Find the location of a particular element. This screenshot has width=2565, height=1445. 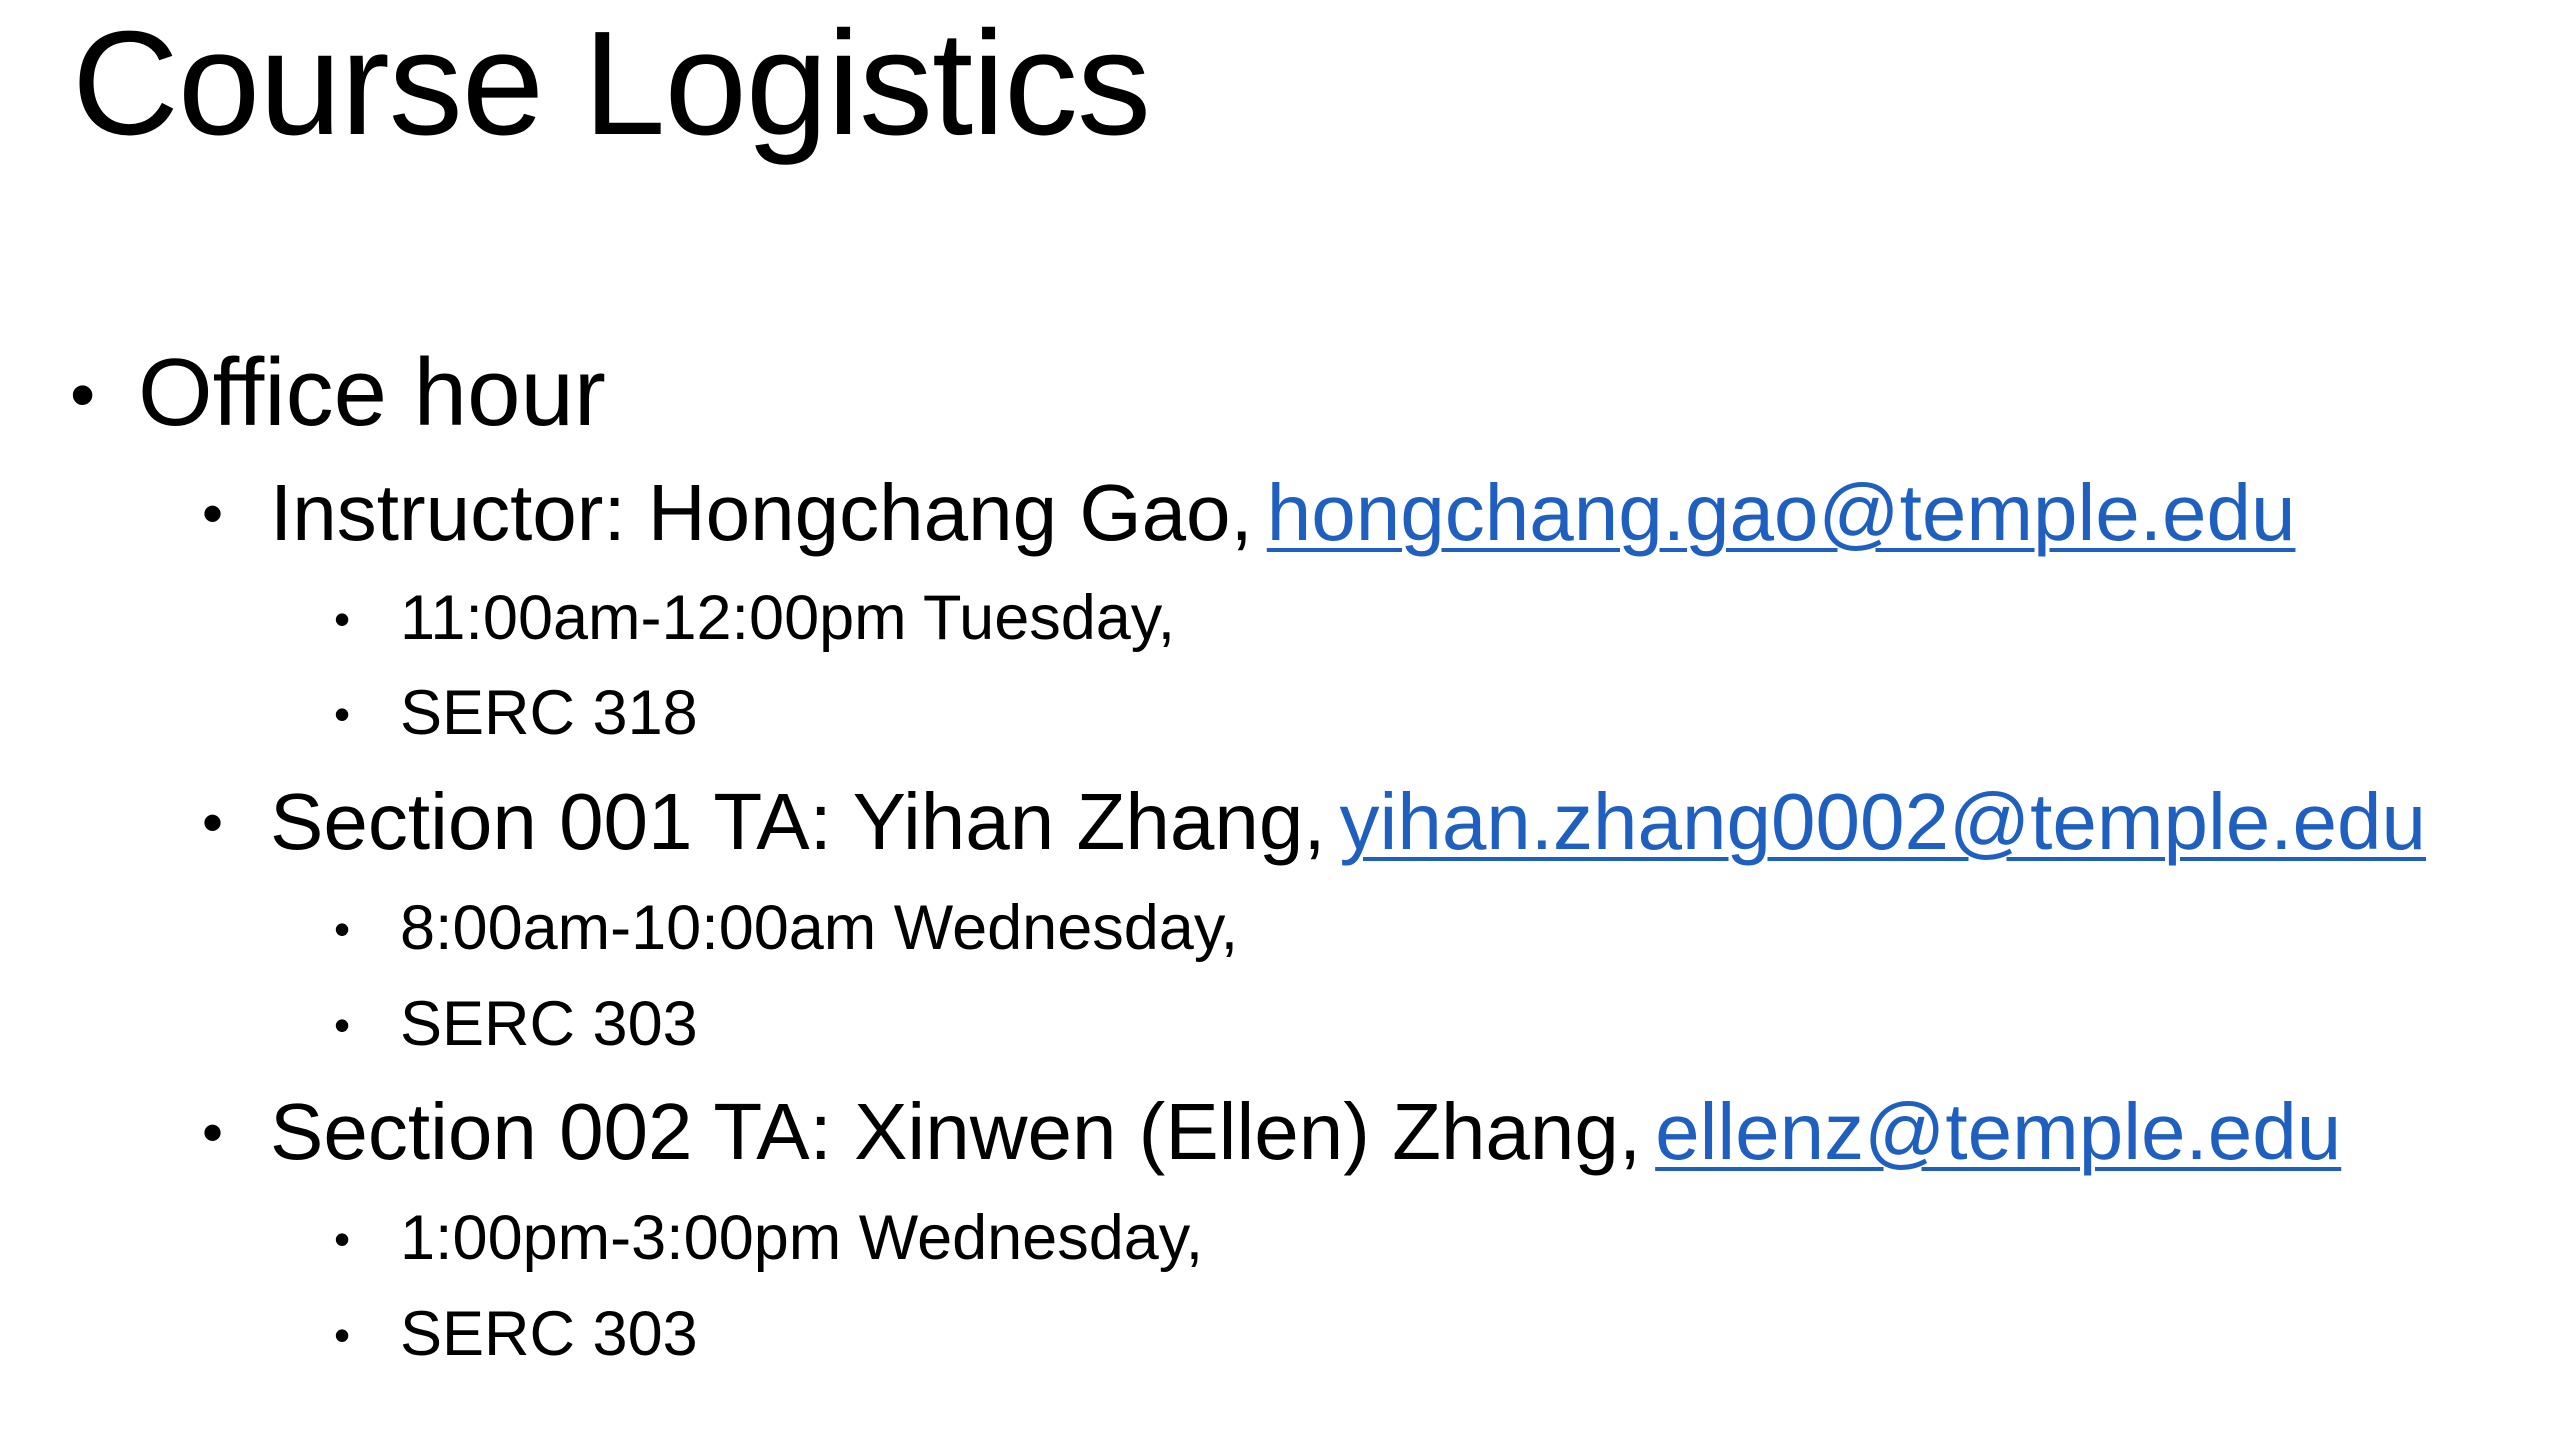

section-001-label: Section 001 TA: Yihan Zhang, is located at coordinates (798, 821).